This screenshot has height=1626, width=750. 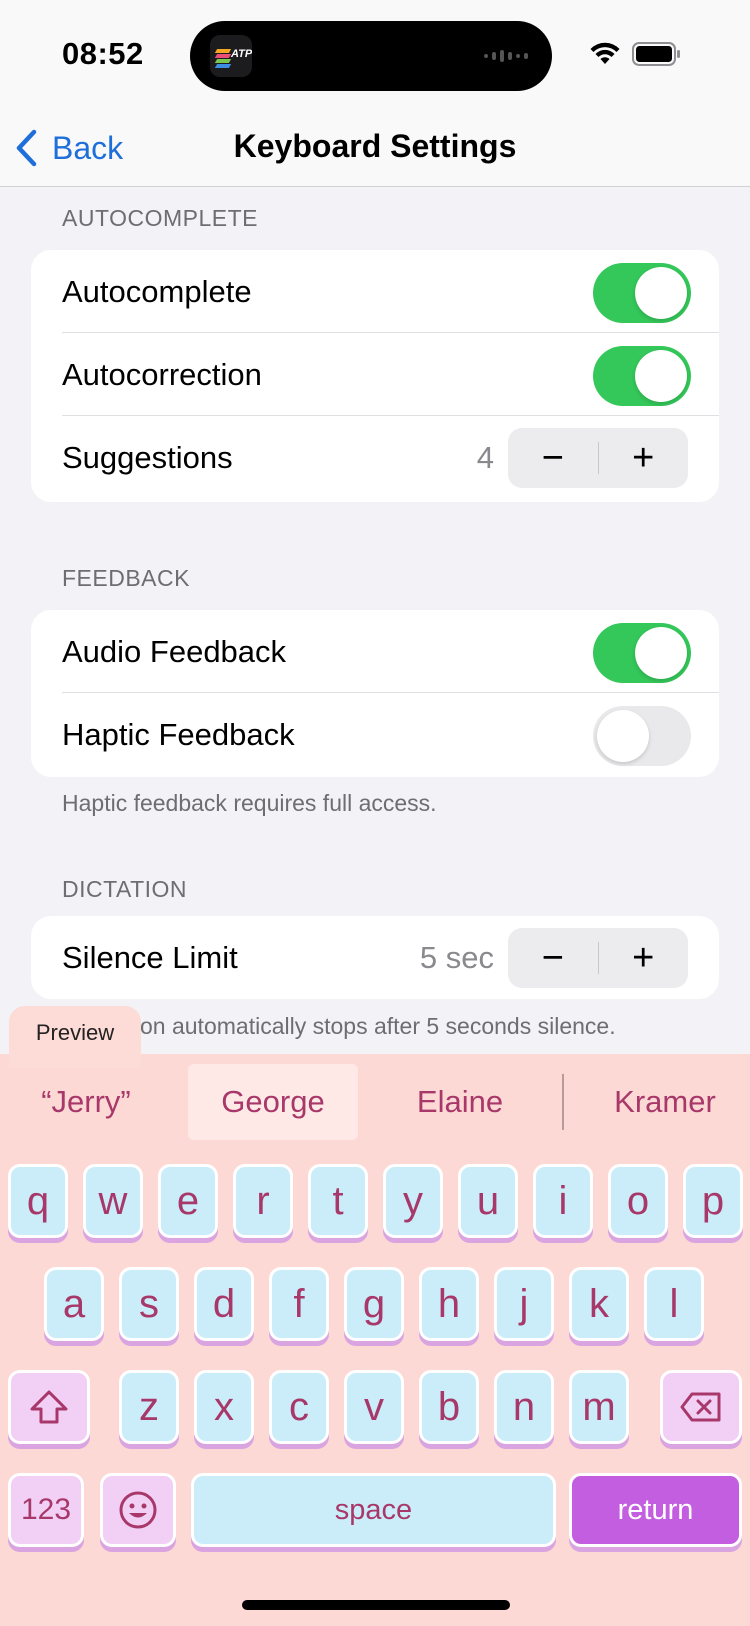 I want to click on autocomplete-label: Autocomplete, so click(x=157, y=291).